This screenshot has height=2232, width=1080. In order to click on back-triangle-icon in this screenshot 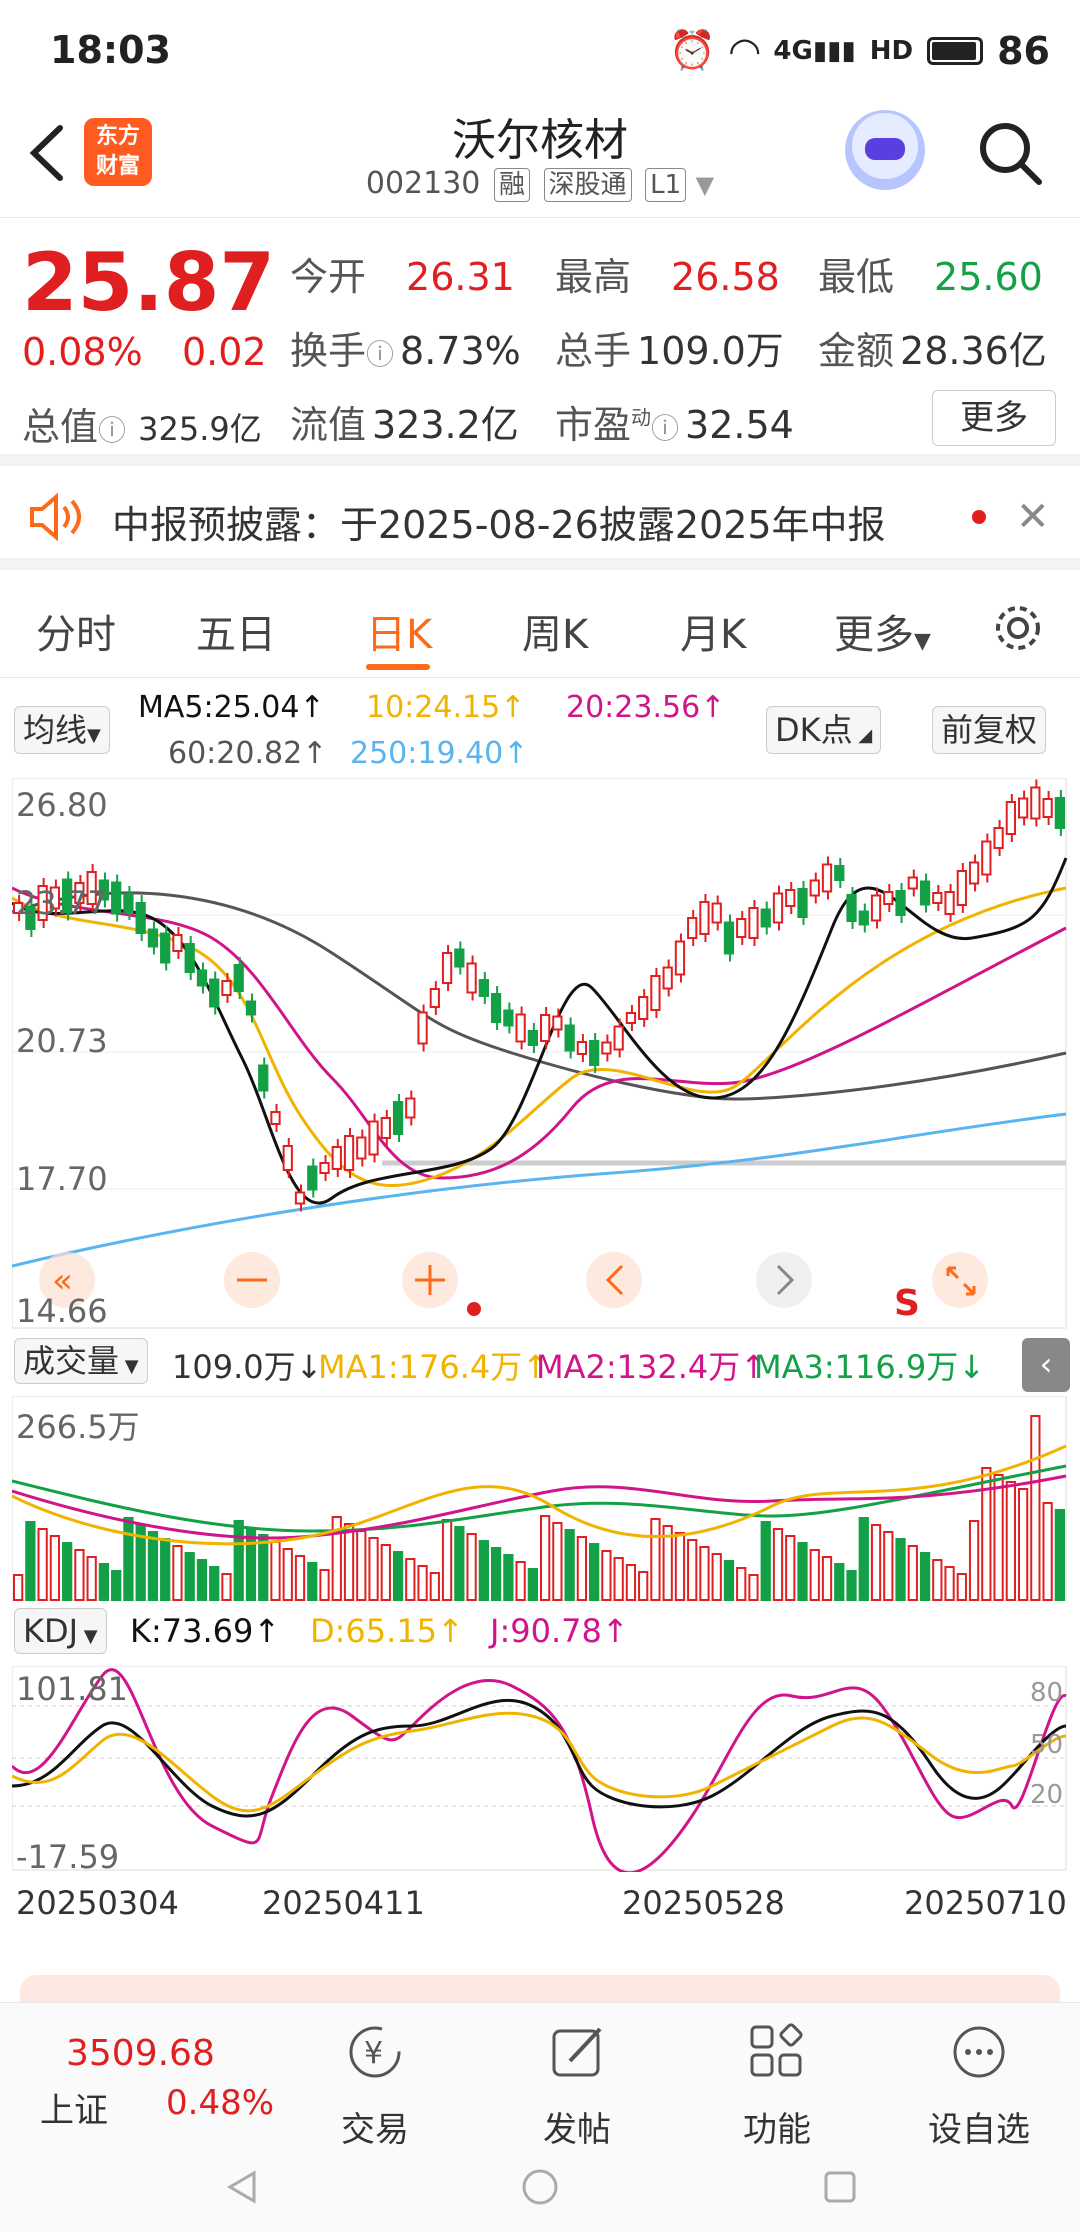, I will do `click(242, 2187)`.